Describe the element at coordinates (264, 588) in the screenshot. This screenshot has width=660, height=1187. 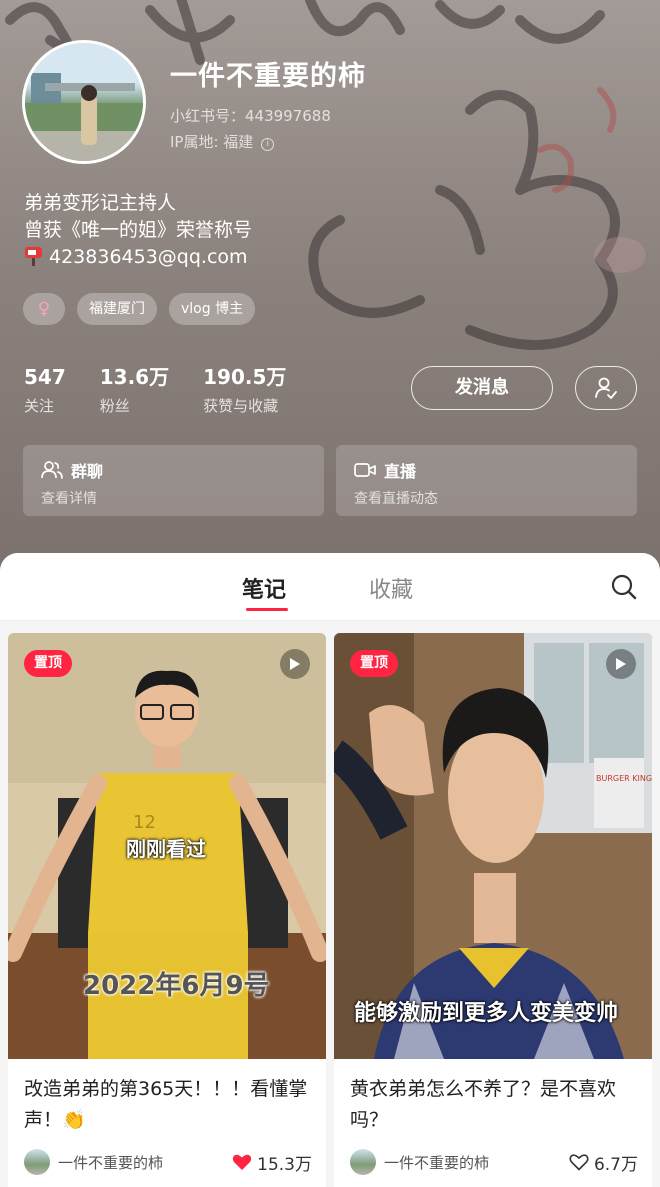
I see `tab-notes: 笔记` at that location.